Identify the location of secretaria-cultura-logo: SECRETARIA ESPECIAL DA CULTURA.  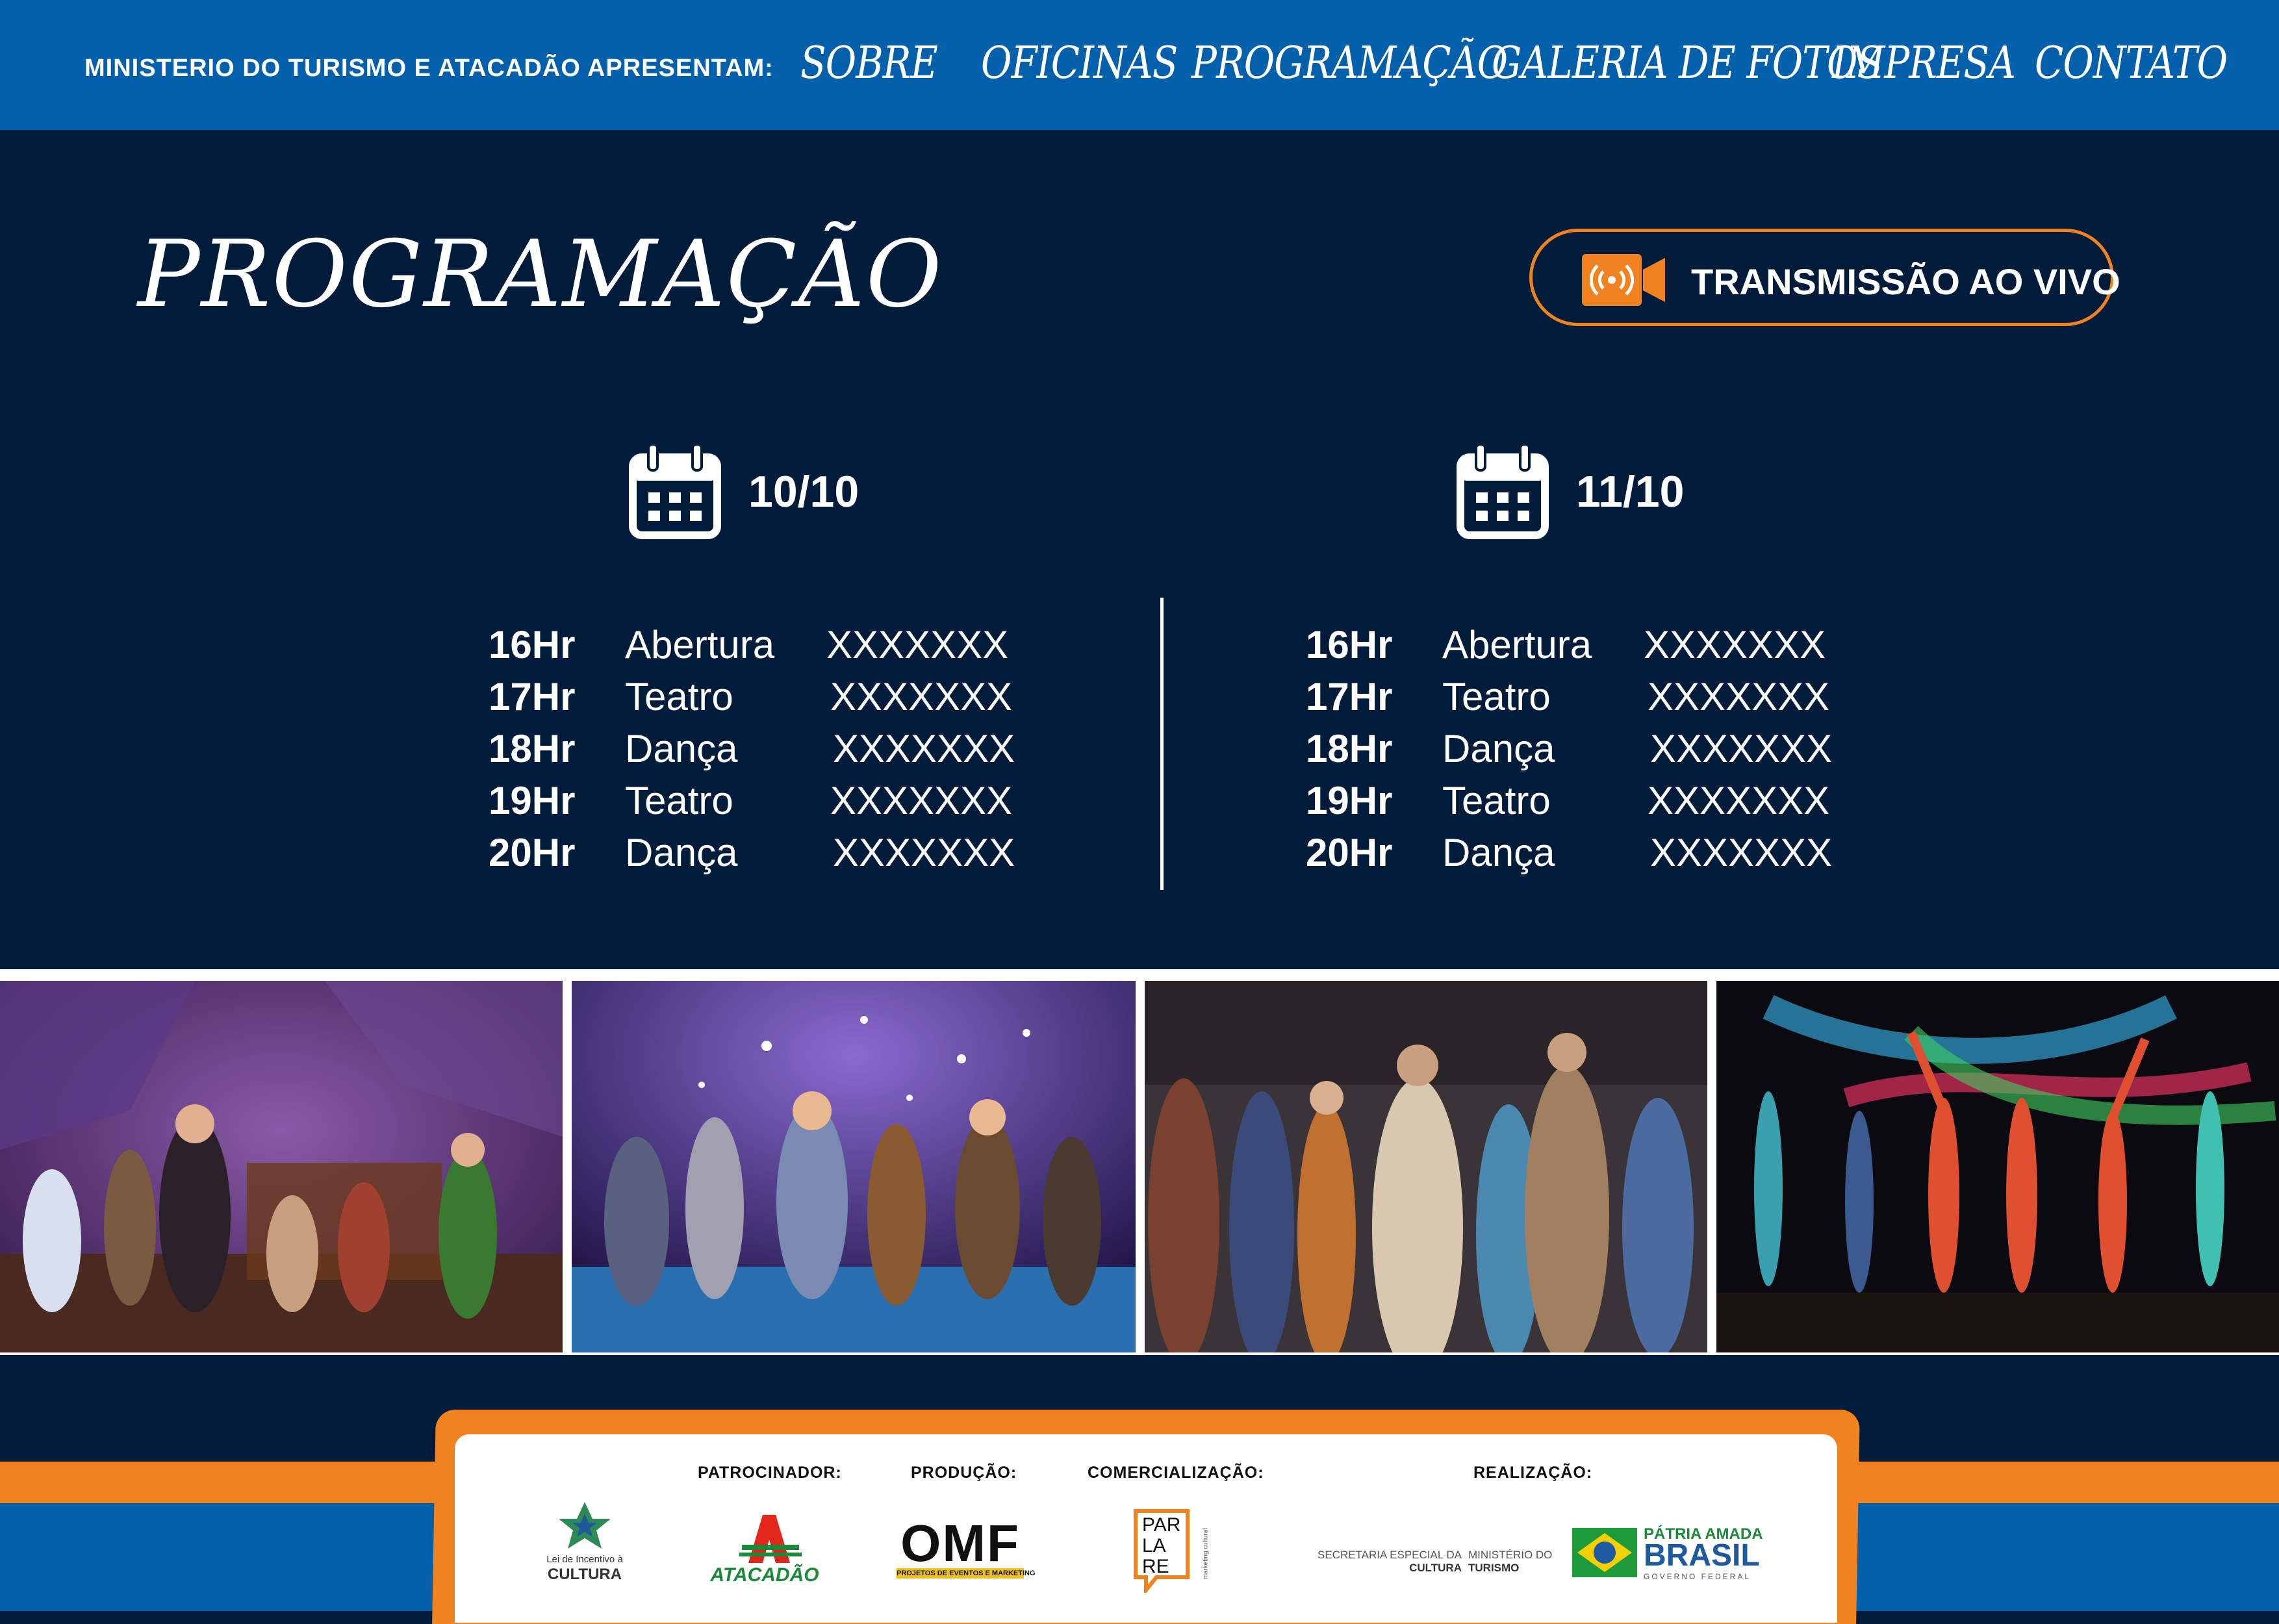
(1385, 1565).